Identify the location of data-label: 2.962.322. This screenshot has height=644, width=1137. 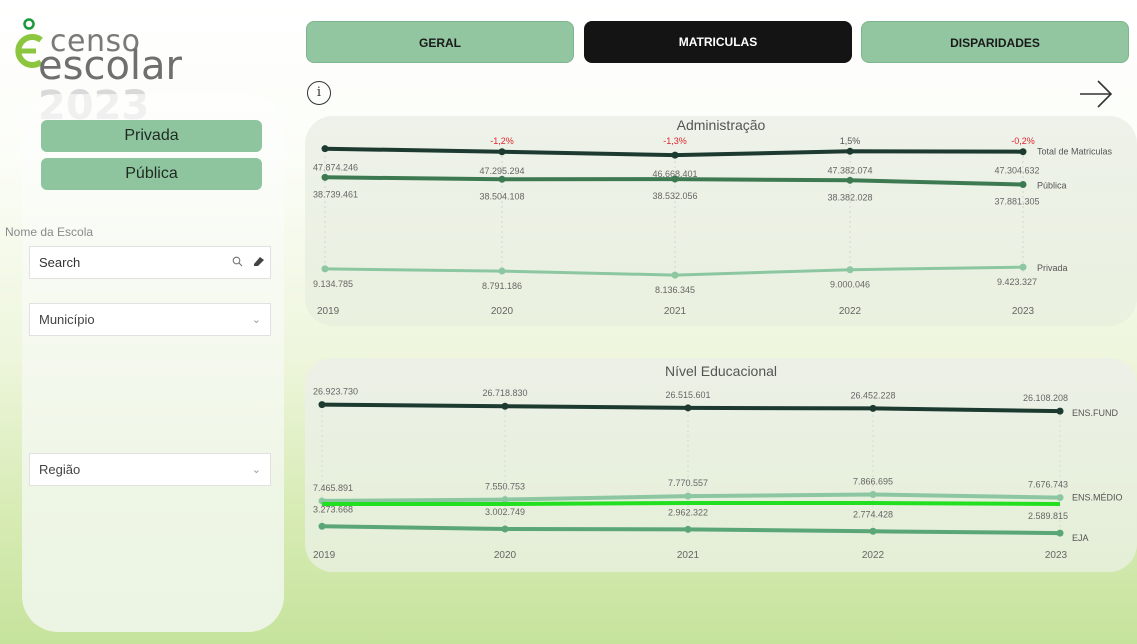
(688, 512).